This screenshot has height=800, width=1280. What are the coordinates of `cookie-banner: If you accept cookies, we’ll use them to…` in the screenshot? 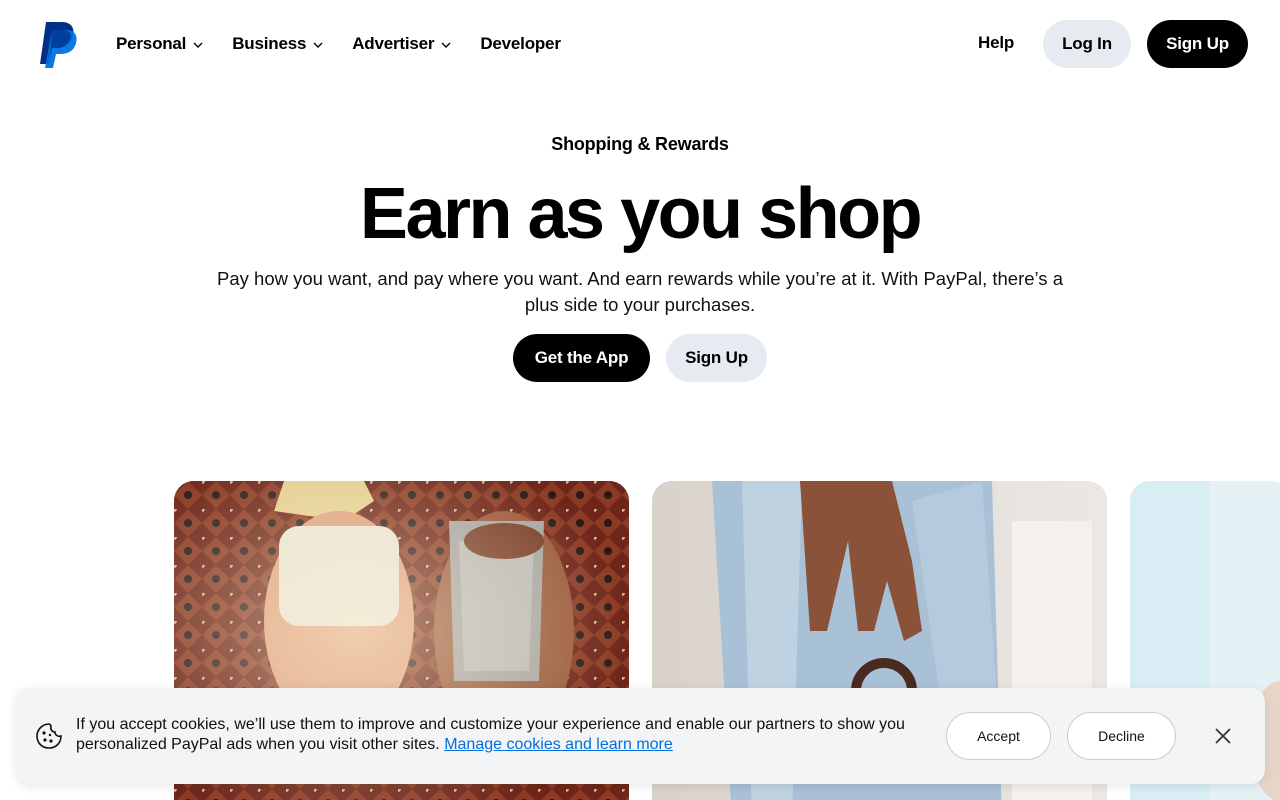 It's located at (640, 736).